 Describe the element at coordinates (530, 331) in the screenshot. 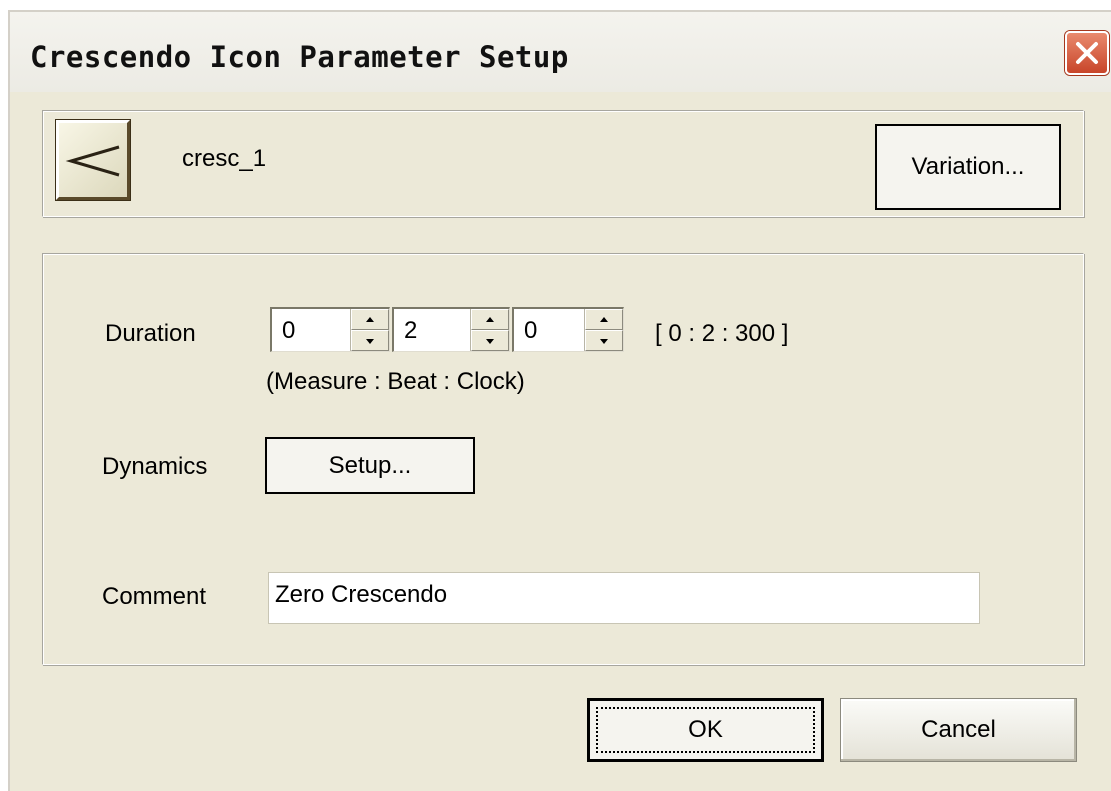

I see `clock-value: 0` at that location.